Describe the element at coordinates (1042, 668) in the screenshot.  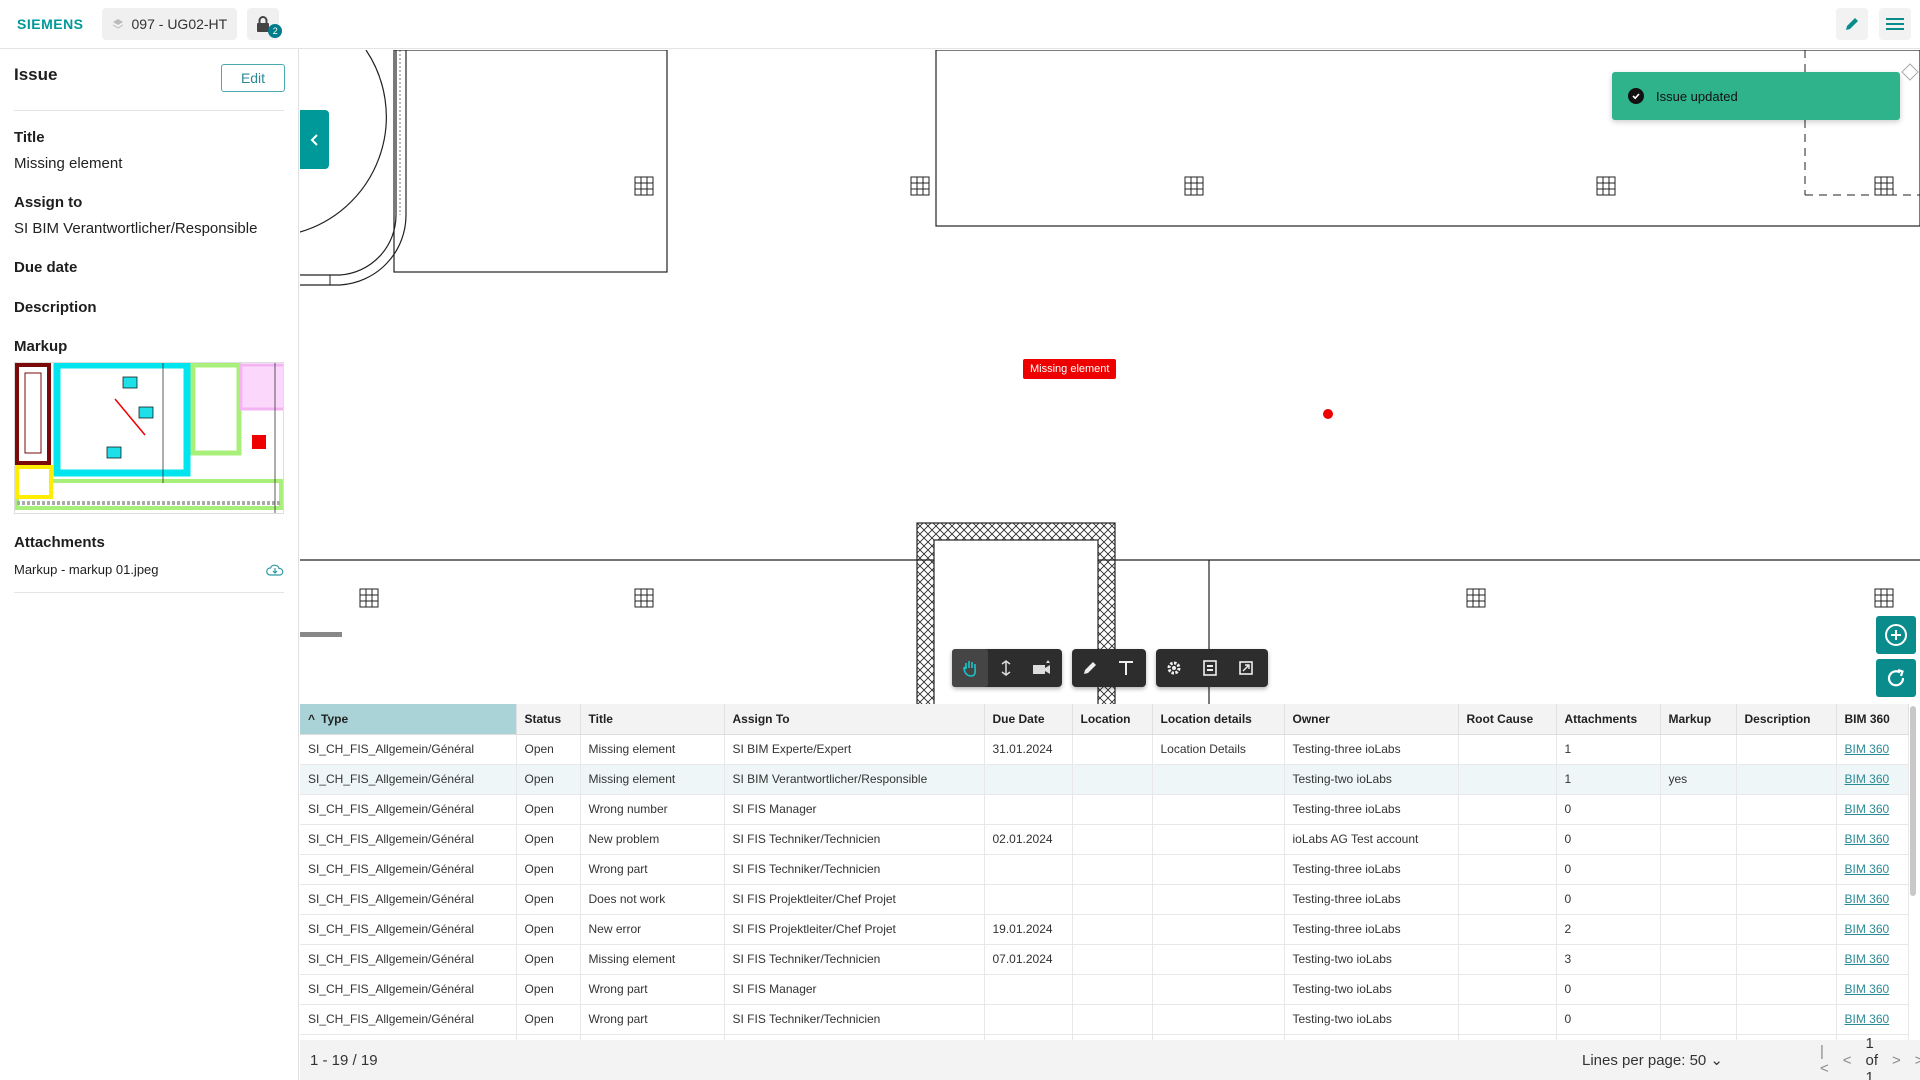
I see `camera-tool-button` at that location.